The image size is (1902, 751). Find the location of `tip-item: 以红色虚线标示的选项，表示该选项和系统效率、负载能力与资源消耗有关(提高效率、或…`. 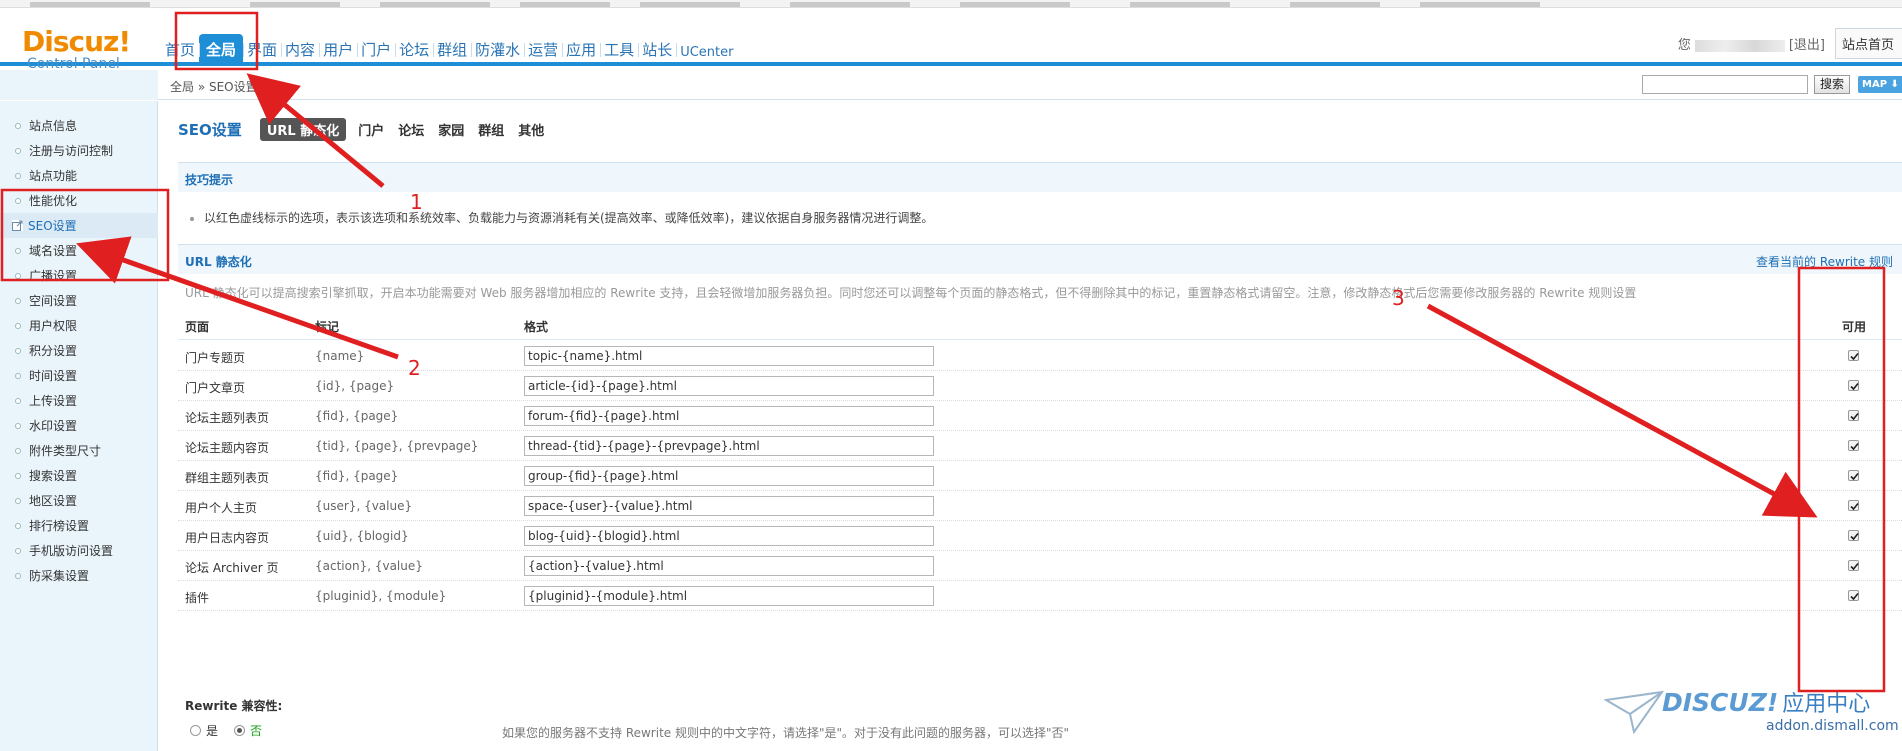

tip-item: 以红色虚线标示的选项，表示该选项和系统效率、负载能力与资源消耗有关(提高效率、或… is located at coordinates (561, 217).